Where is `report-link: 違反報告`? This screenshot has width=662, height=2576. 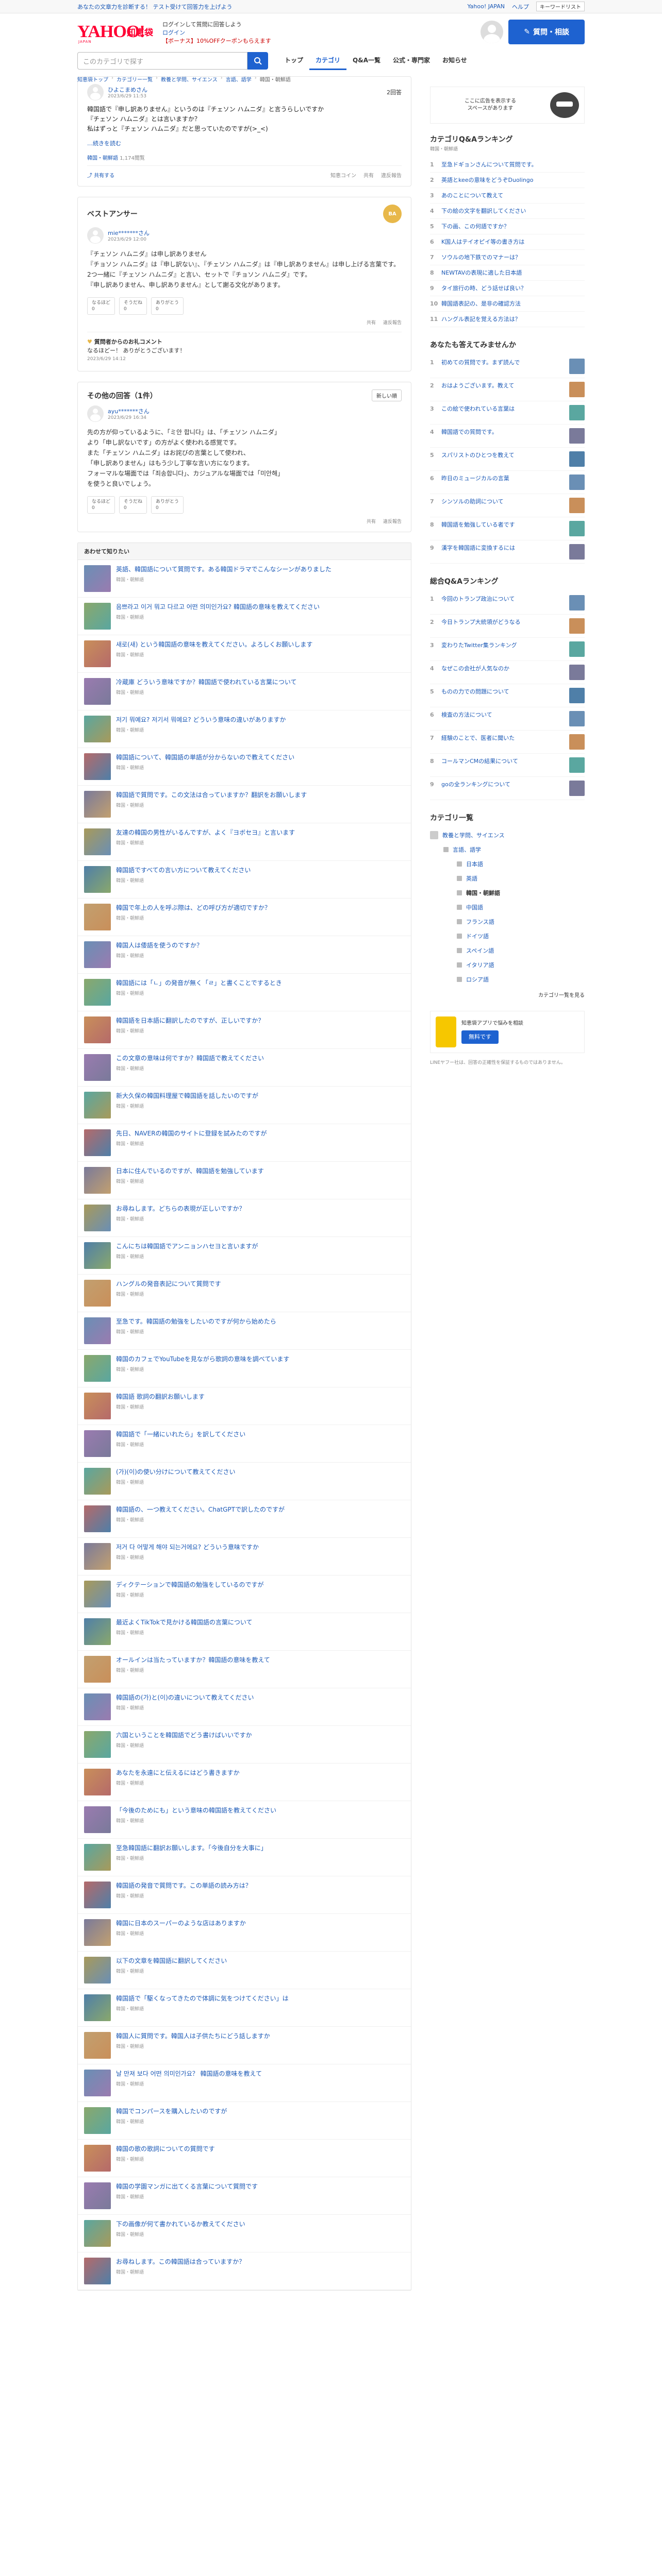
report-link: 違反報告 is located at coordinates (392, 175).